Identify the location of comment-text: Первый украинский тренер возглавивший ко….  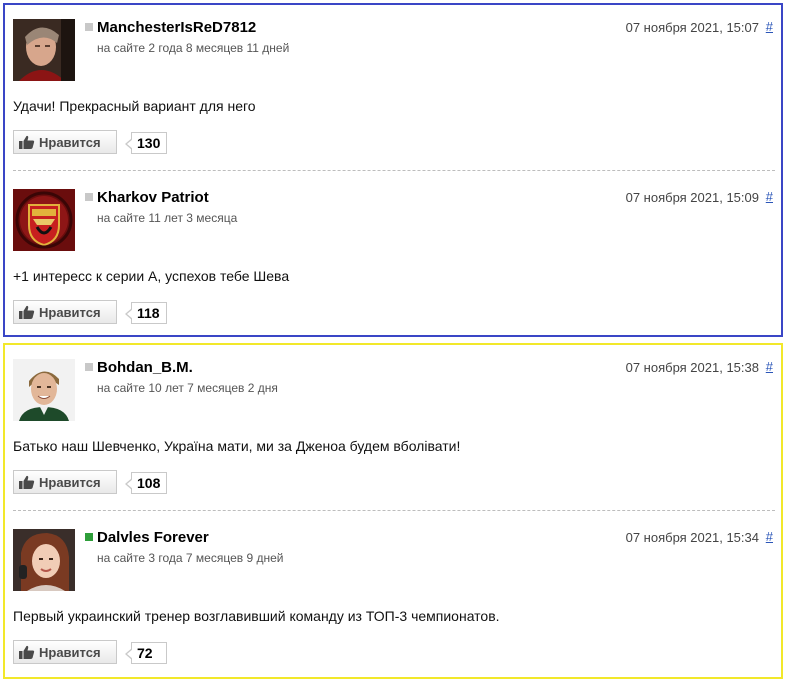
(256, 616).